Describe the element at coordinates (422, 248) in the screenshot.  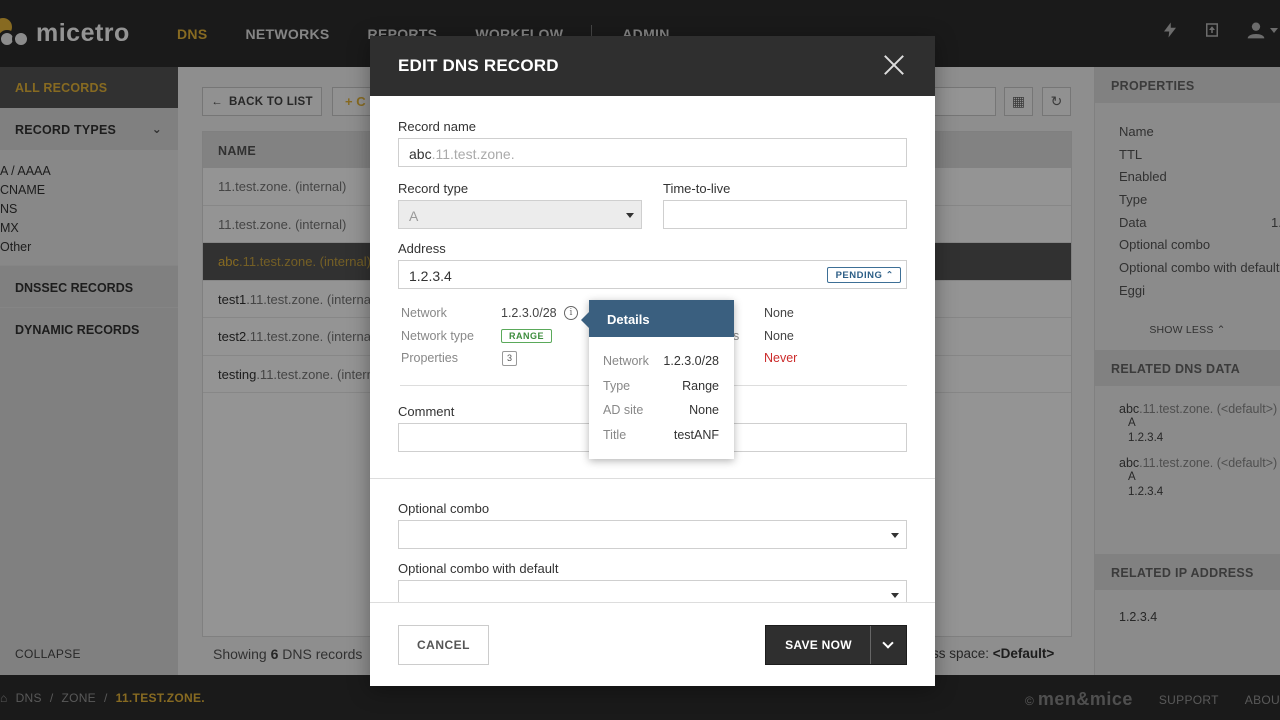
I see `address-label: Address` at that location.